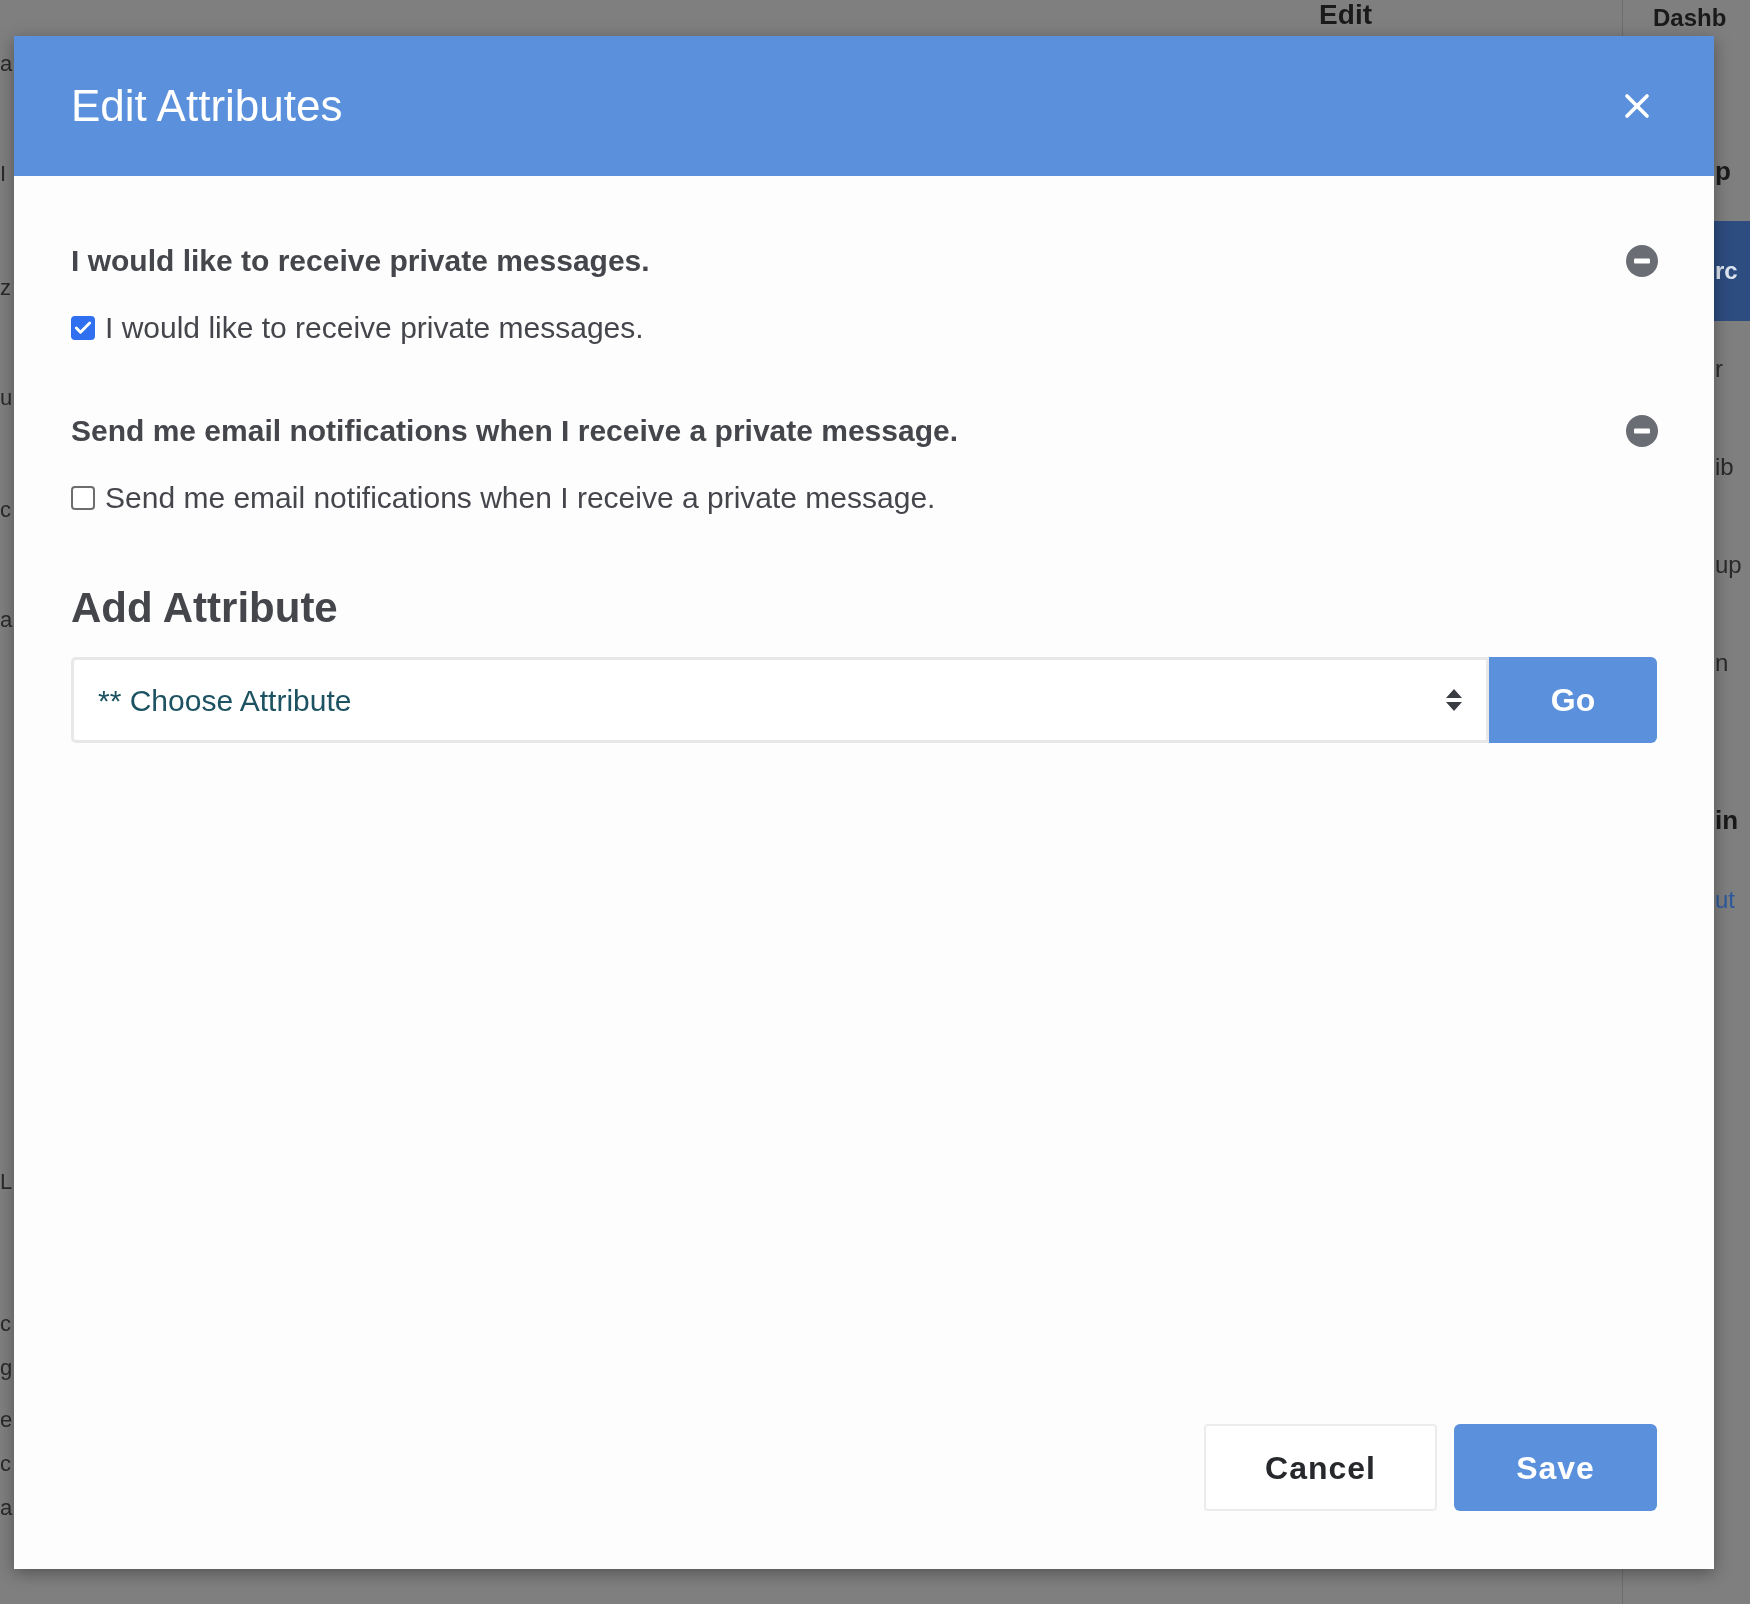  What do you see at coordinates (780, 700) in the screenshot?
I see `attribute-select: ** Choose Attribute` at bounding box center [780, 700].